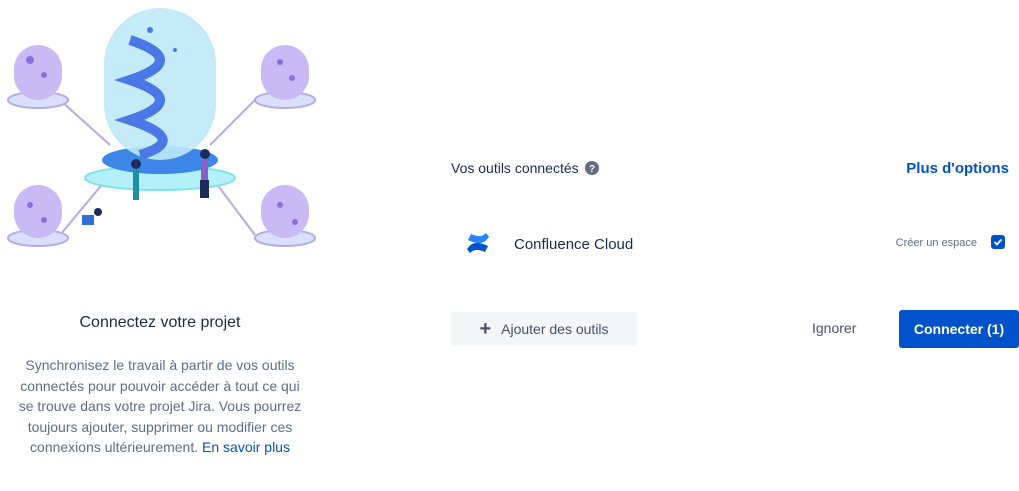 Image resolution: width=1019 pixels, height=491 pixels. Describe the element at coordinates (38, 216) in the screenshot. I see `small-dome-bottom-left` at that location.